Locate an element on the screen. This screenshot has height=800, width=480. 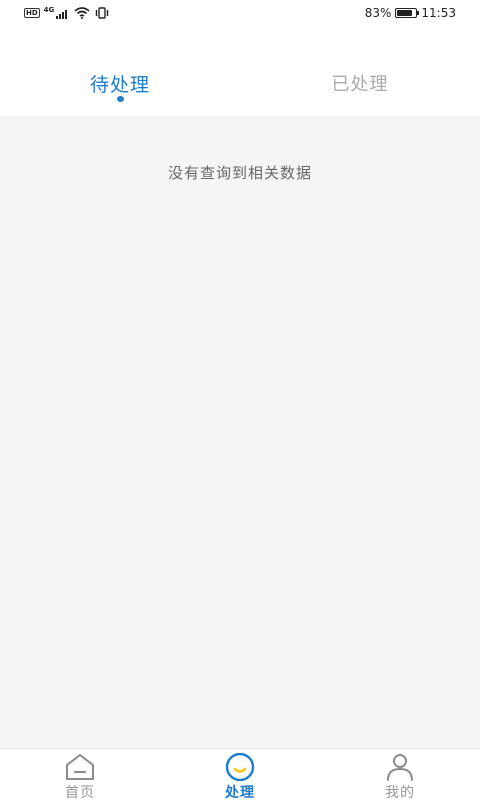
tab-pending-label: 待处理 is located at coordinates (119, 85).